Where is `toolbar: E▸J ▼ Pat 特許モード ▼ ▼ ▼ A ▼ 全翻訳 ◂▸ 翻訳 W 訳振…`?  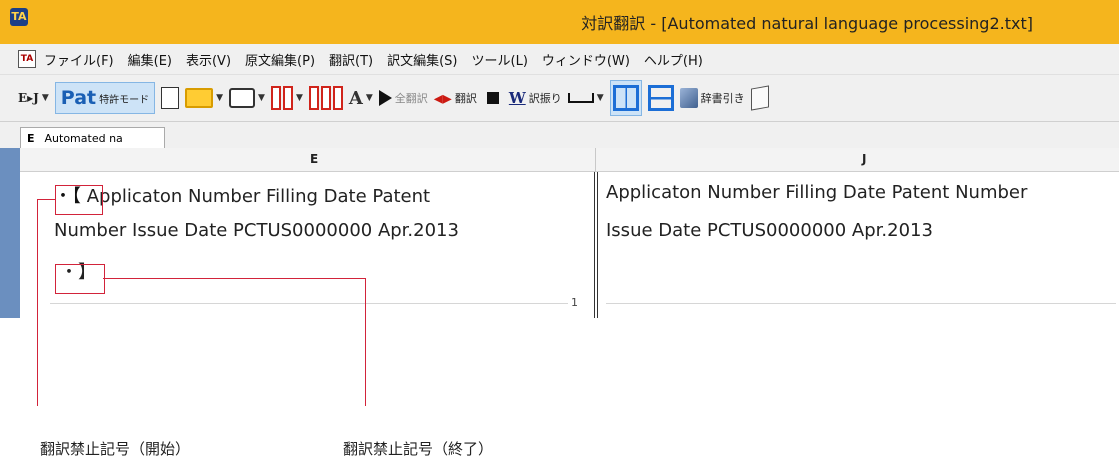 toolbar: E▸J ▼ Pat 特許モード ▼ ▼ ▼ A ▼ 全翻訳 ◂▸ 翻訳 W 訳振… is located at coordinates (559, 98).